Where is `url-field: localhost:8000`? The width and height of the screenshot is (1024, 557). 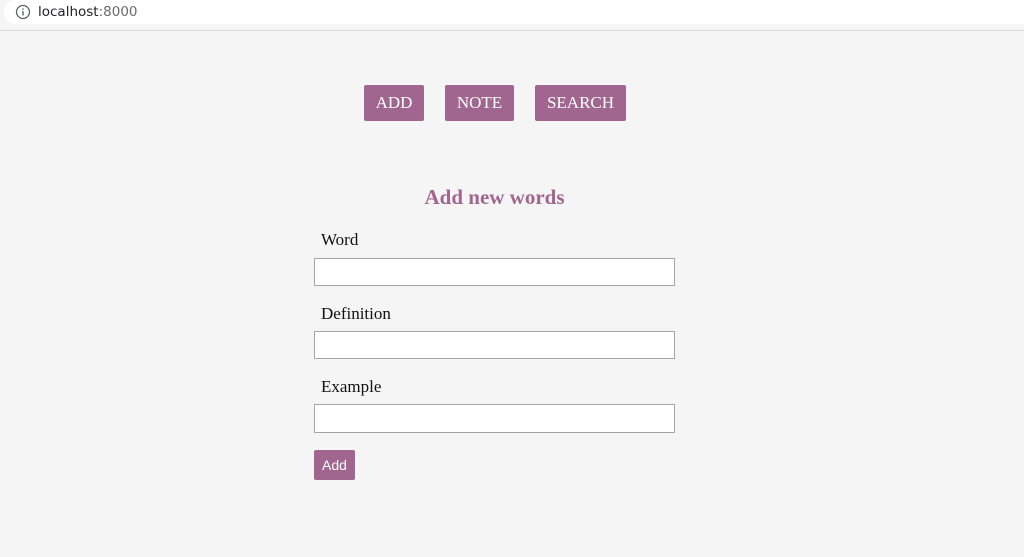
url-field: localhost:8000 is located at coordinates (514, 12).